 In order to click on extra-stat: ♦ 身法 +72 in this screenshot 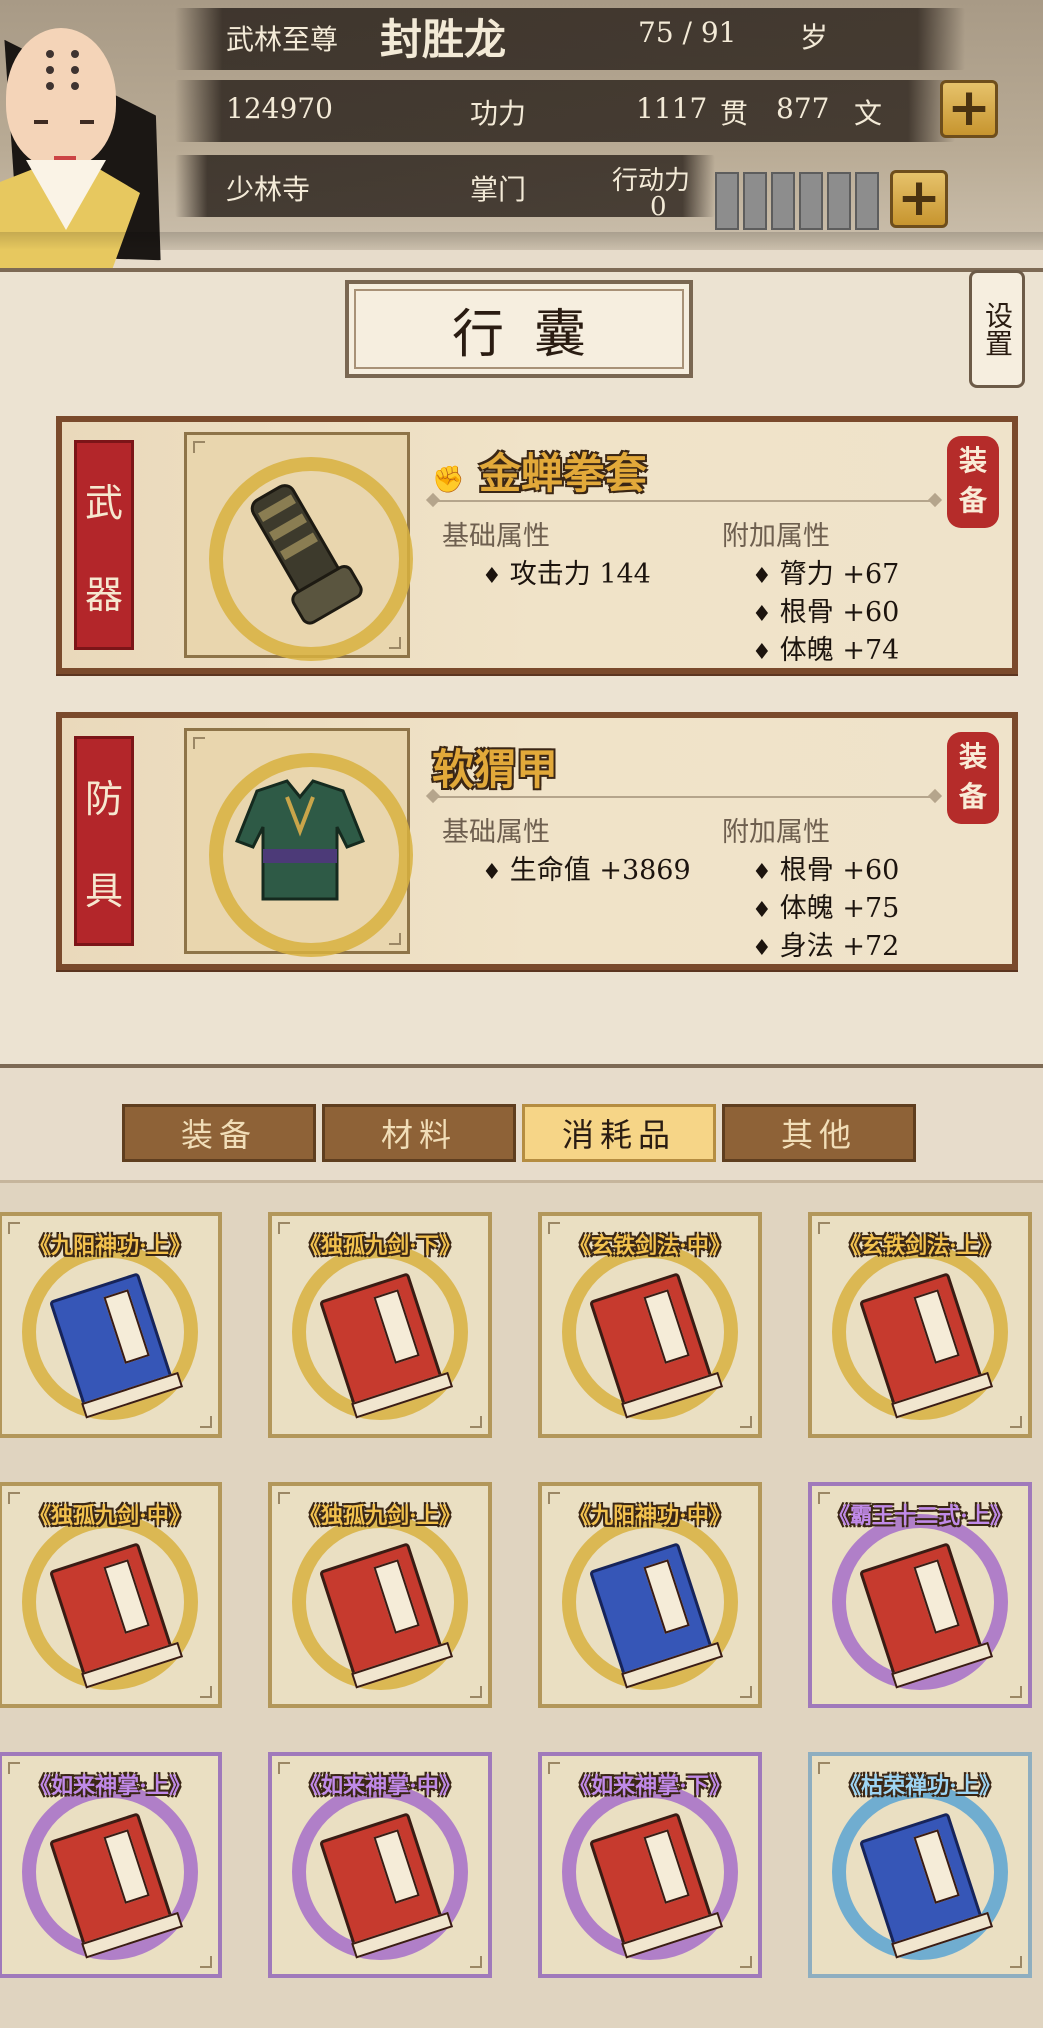, I will do `click(826, 946)`.